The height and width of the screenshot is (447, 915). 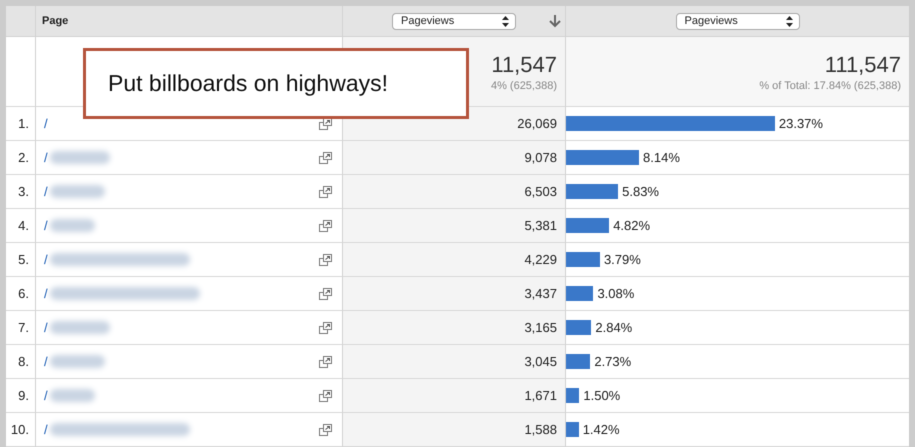 I want to click on percentage-value: 3.08%, so click(x=615, y=293).